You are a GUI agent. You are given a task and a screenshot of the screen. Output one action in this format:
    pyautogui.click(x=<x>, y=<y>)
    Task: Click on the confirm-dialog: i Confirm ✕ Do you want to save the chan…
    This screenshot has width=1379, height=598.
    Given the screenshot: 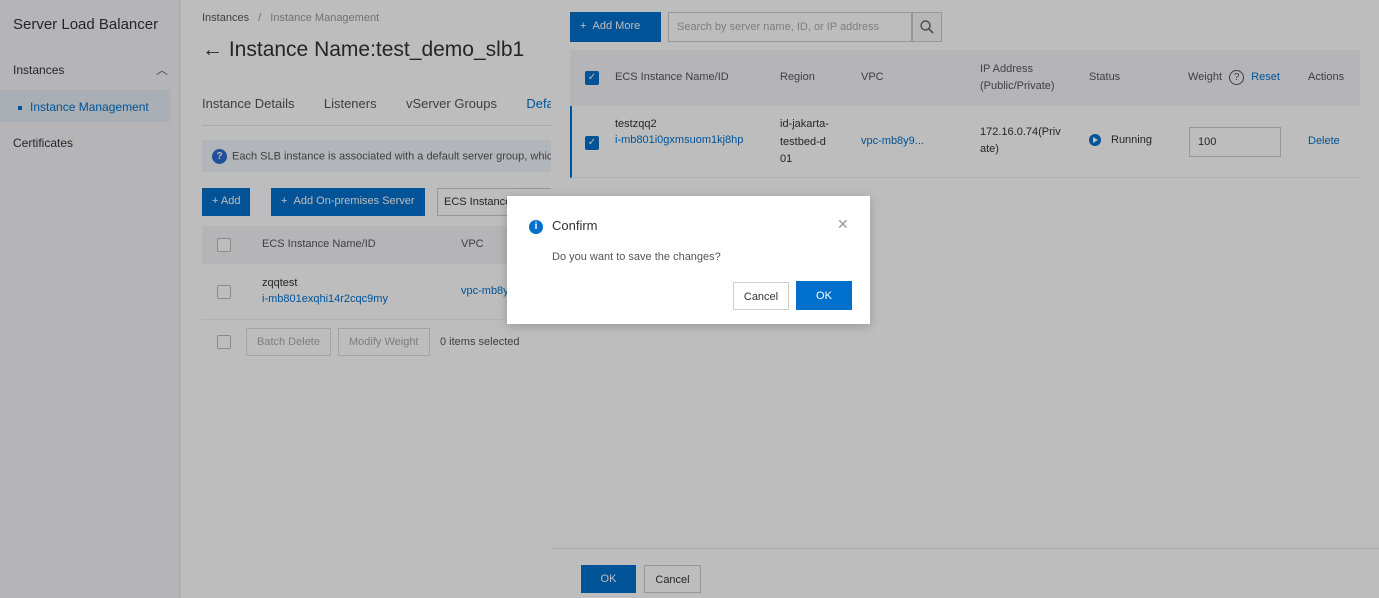 What is the action you would take?
    pyautogui.click(x=688, y=260)
    